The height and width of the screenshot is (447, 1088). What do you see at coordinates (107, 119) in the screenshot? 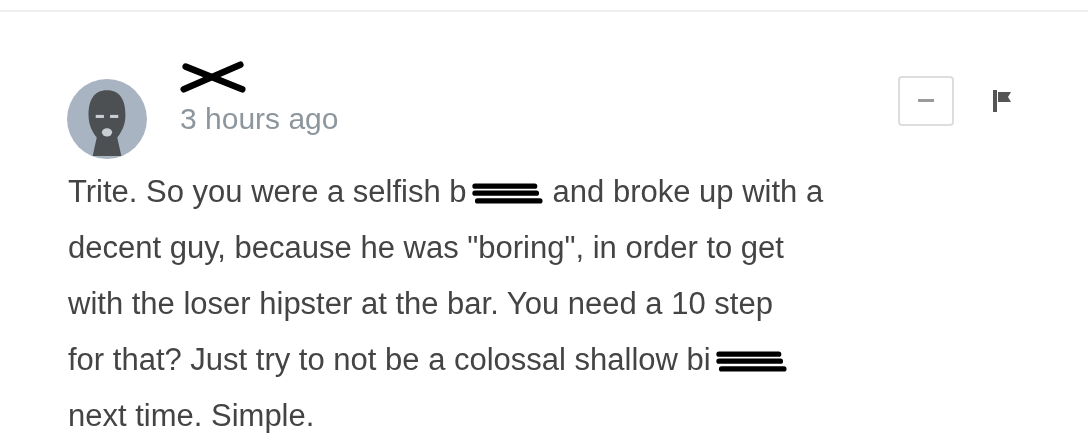
I see `avatar-icon` at bounding box center [107, 119].